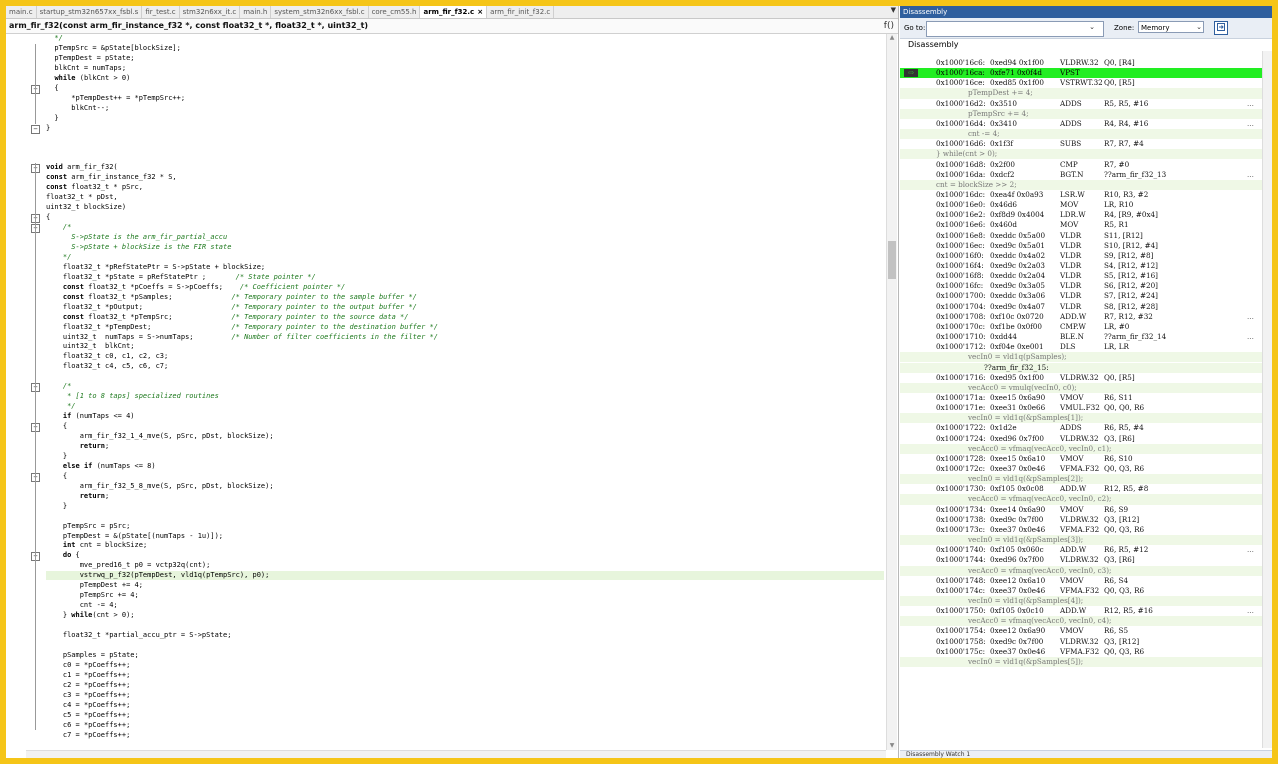 This screenshot has height=764, width=1278. What do you see at coordinates (1081, 418) in the screenshot?
I see `source-line-row: vecIn0 = vld1q(&pSamples[1]);` at bounding box center [1081, 418].